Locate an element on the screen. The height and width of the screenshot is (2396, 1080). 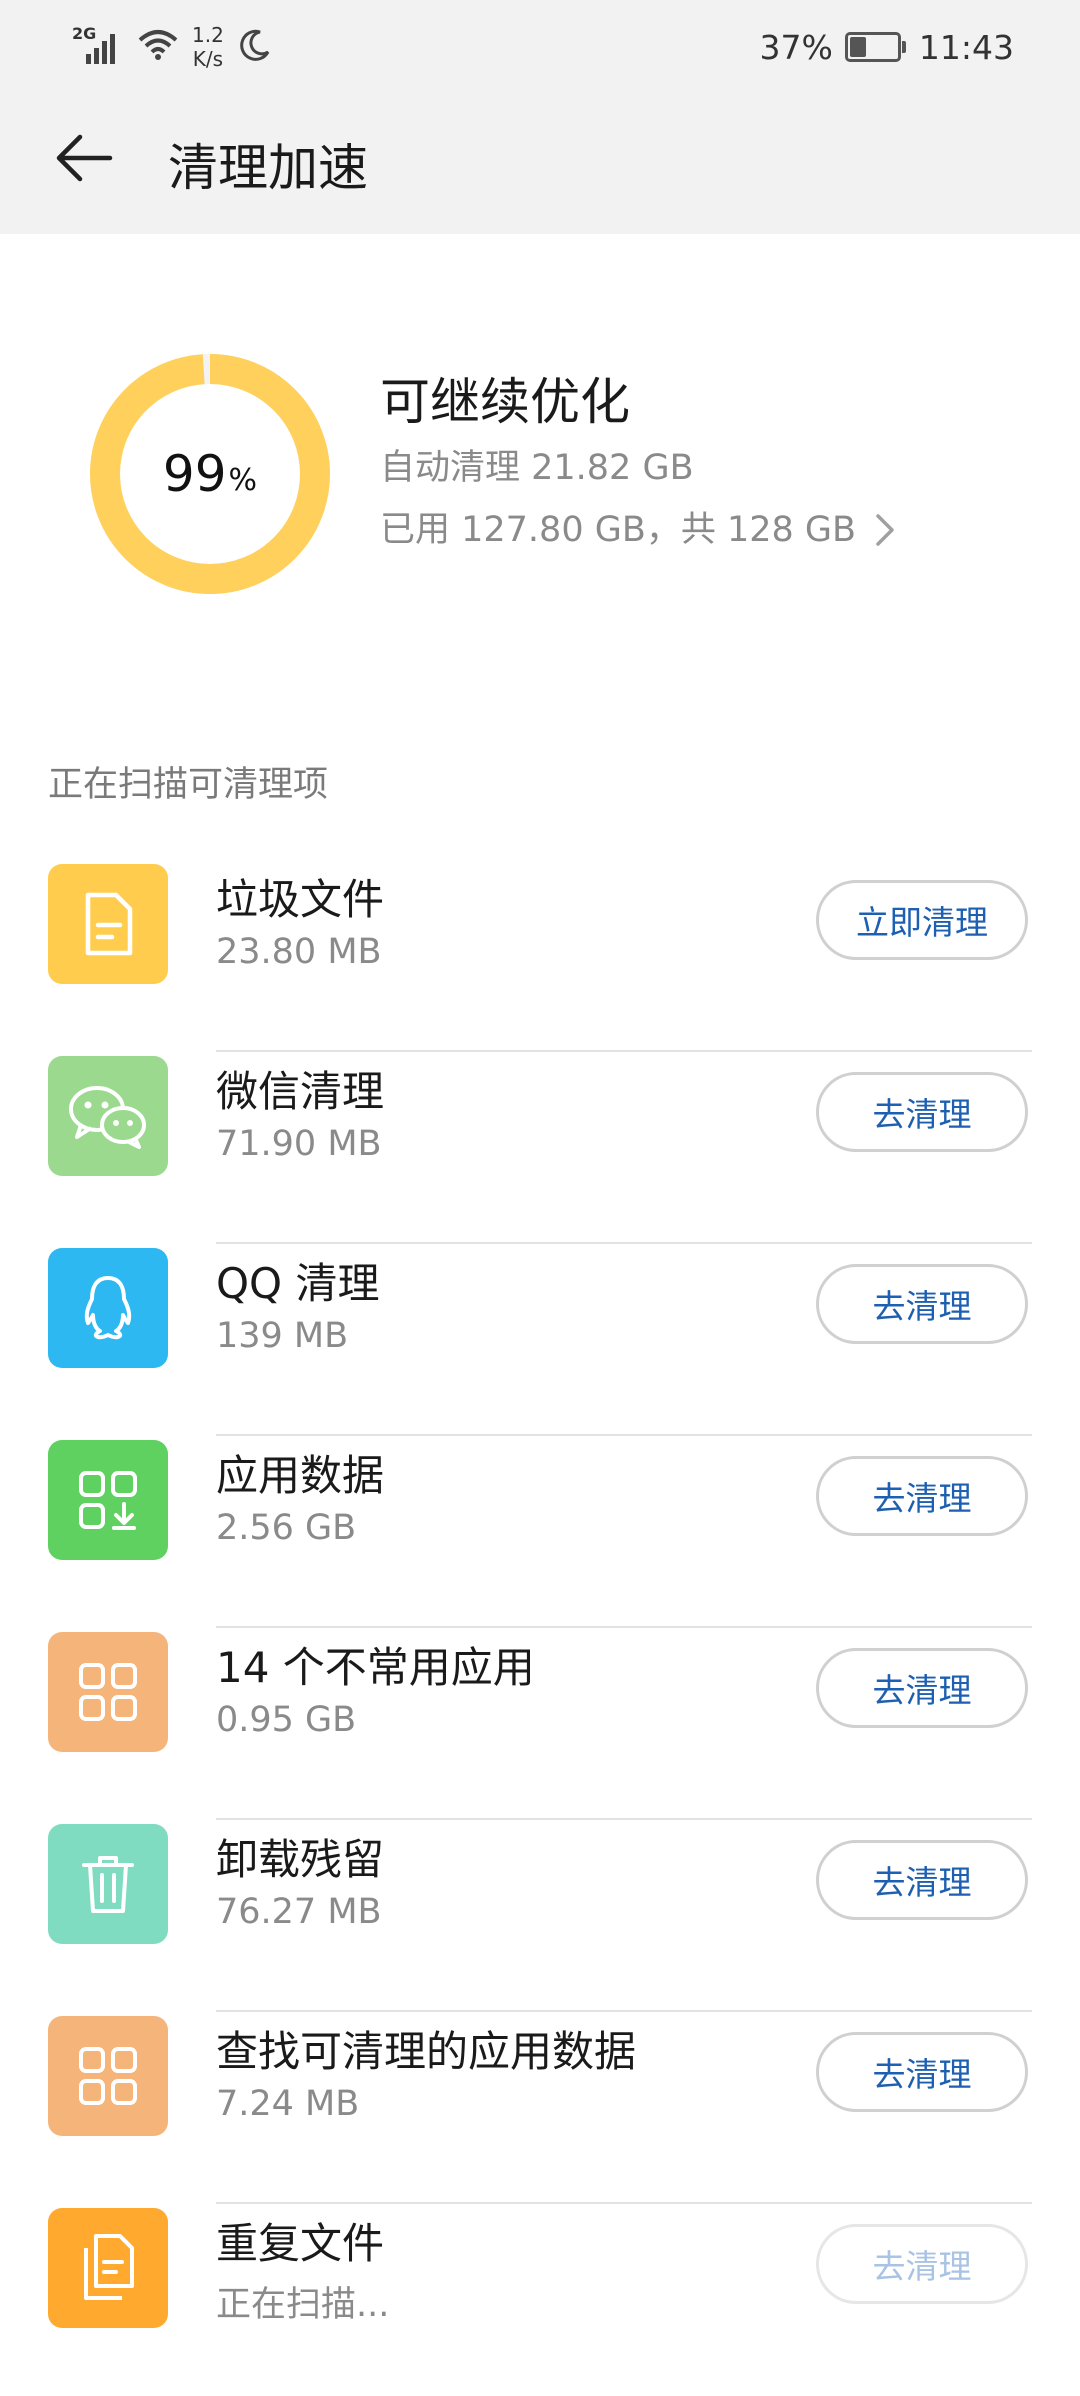
item-title: 应用数据 is located at coordinates (300, 1475).